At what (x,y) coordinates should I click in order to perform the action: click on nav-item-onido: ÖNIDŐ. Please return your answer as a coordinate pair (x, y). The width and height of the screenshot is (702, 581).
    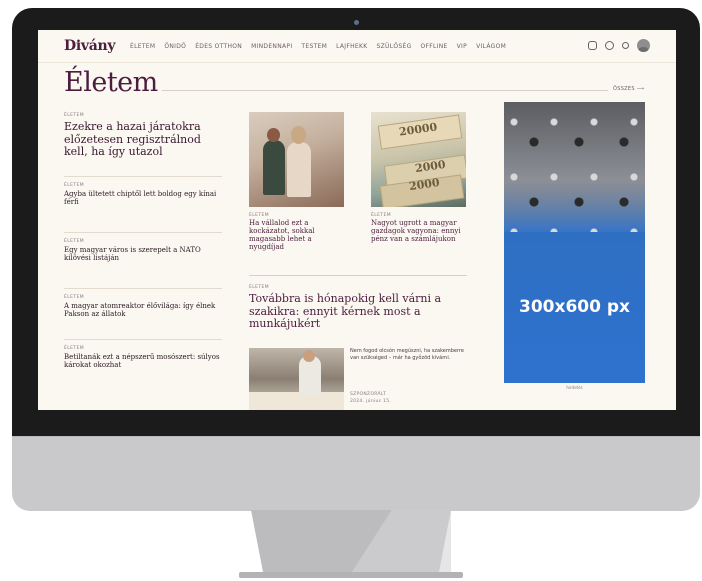
    Looking at the image, I should click on (175, 46).